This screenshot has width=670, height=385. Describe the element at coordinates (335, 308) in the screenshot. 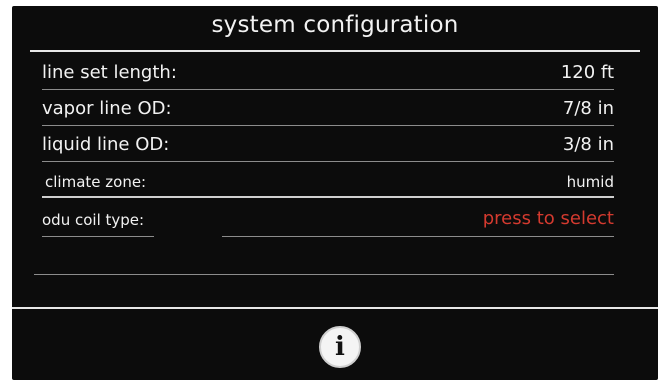

I see `footer-divider` at that location.